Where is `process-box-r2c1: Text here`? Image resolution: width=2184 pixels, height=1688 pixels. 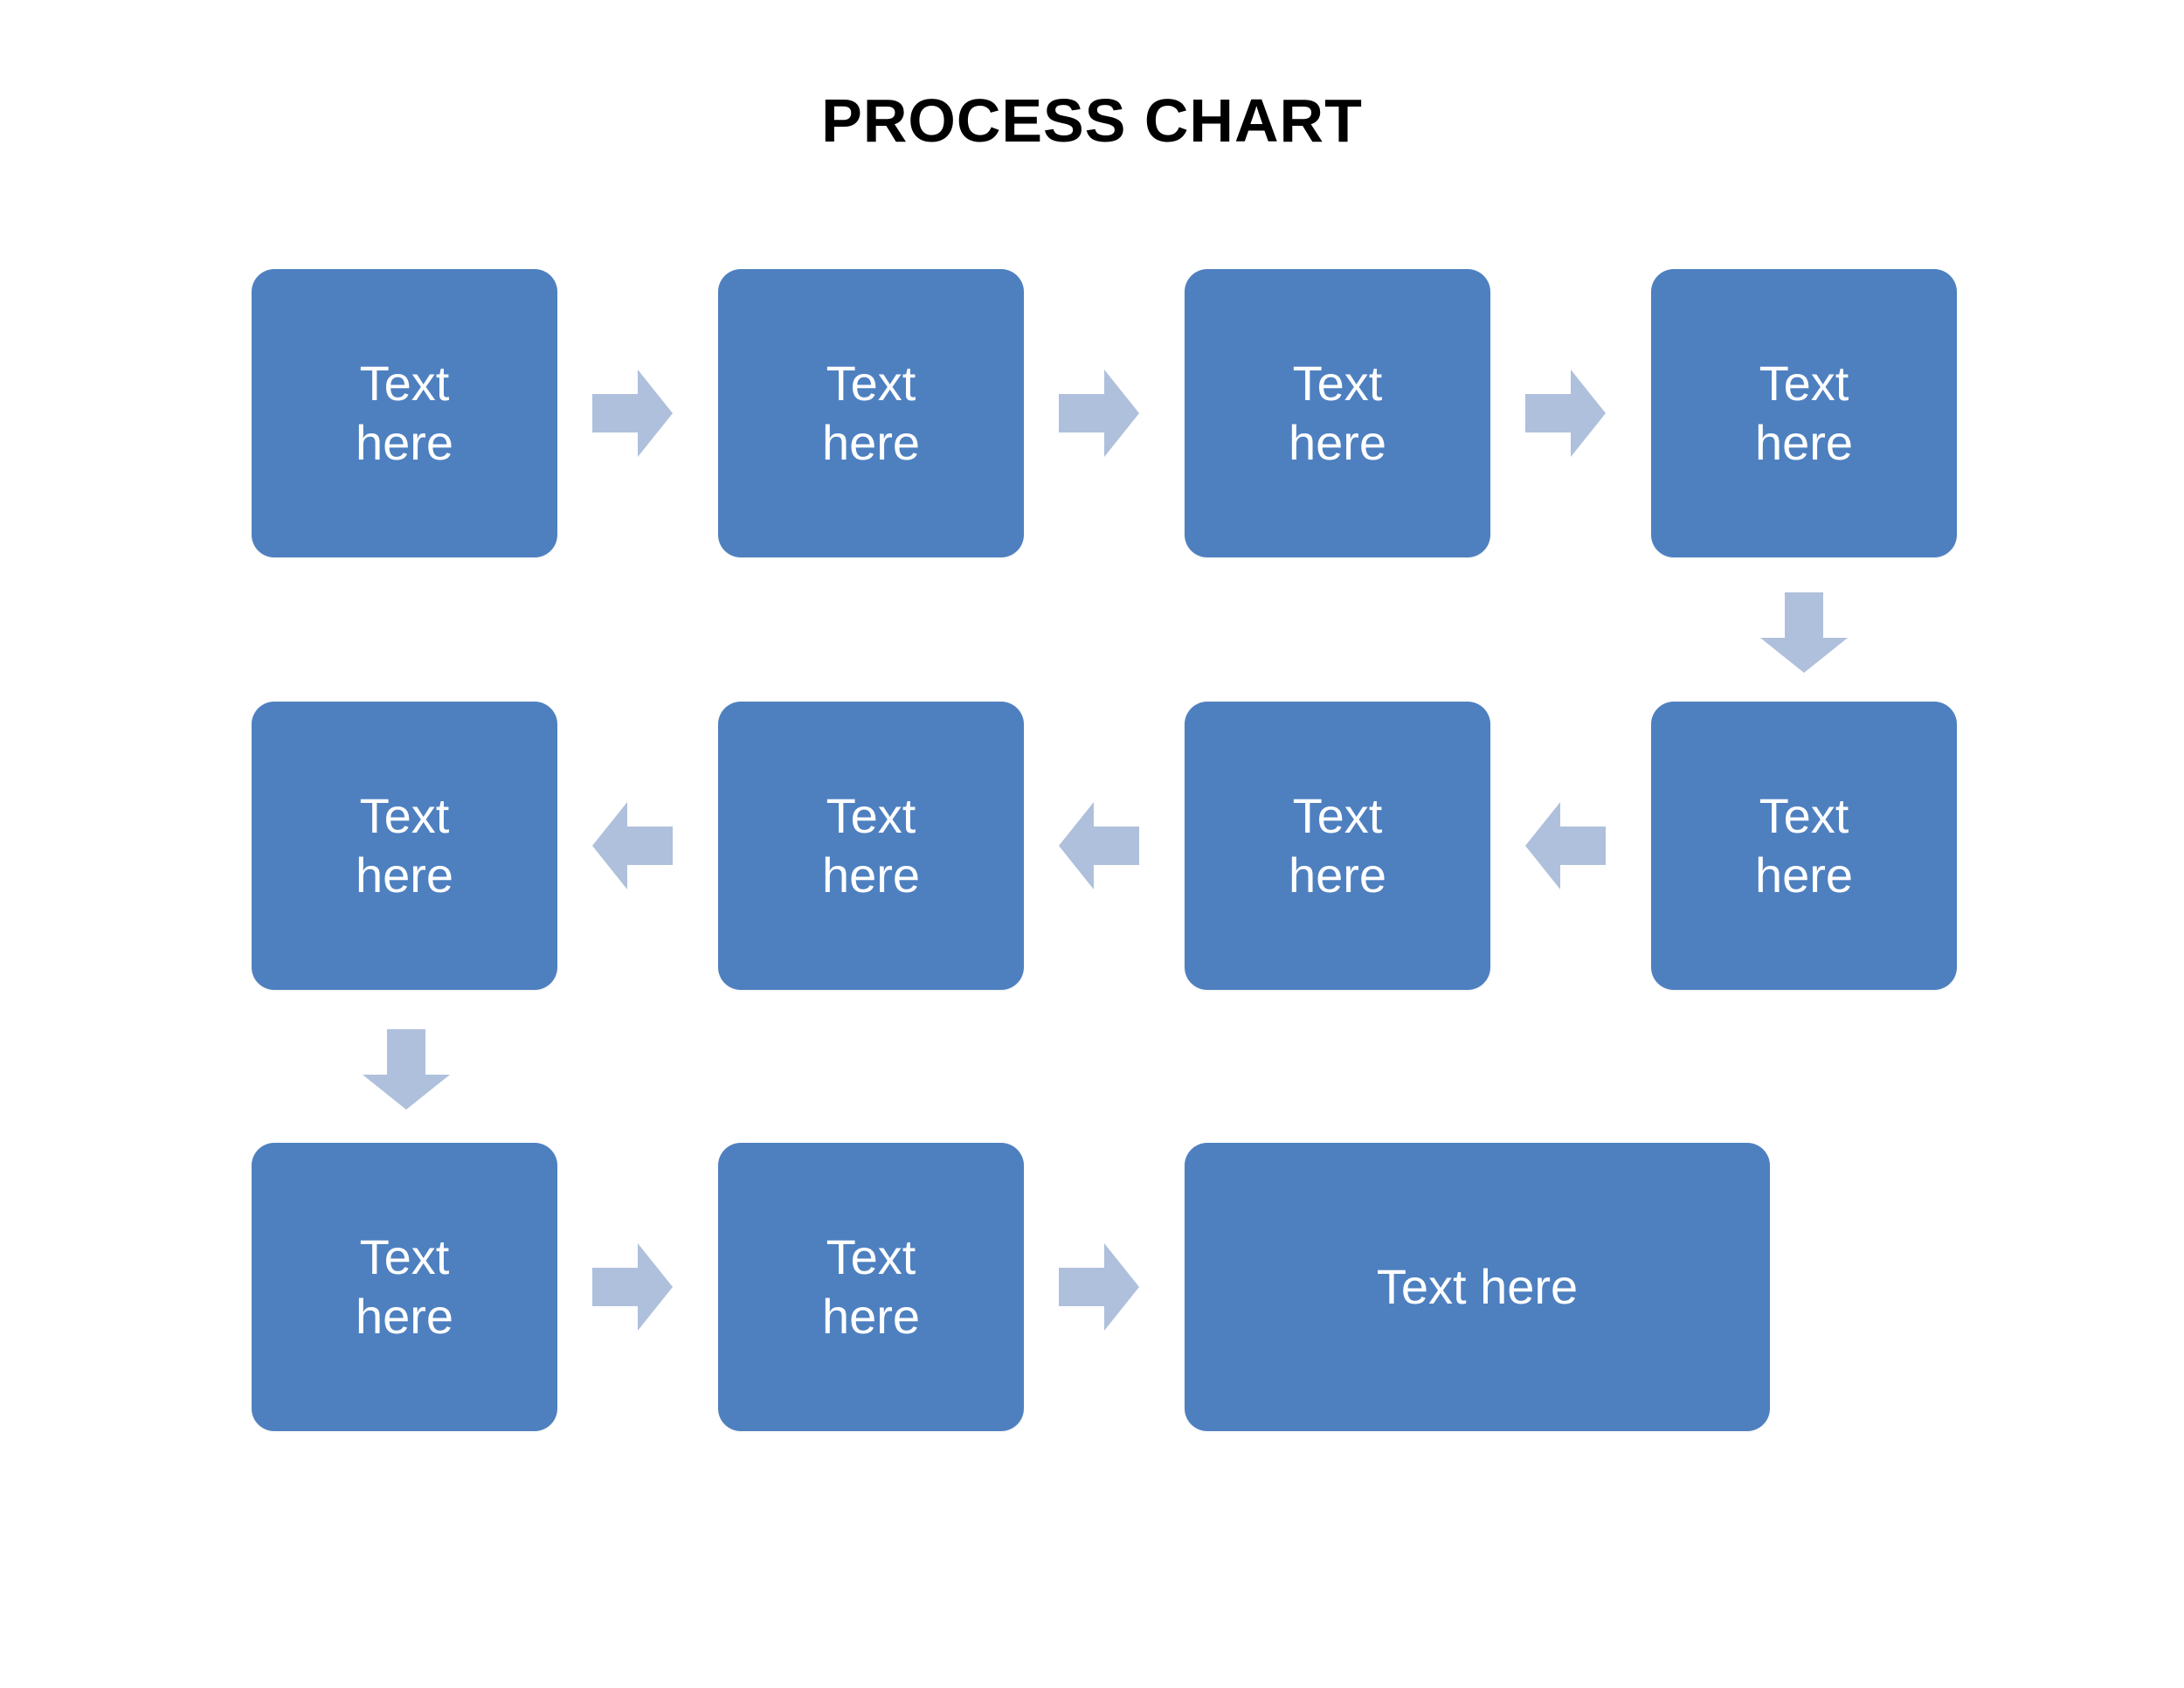 process-box-r2c1: Text here is located at coordinates (404, 846).